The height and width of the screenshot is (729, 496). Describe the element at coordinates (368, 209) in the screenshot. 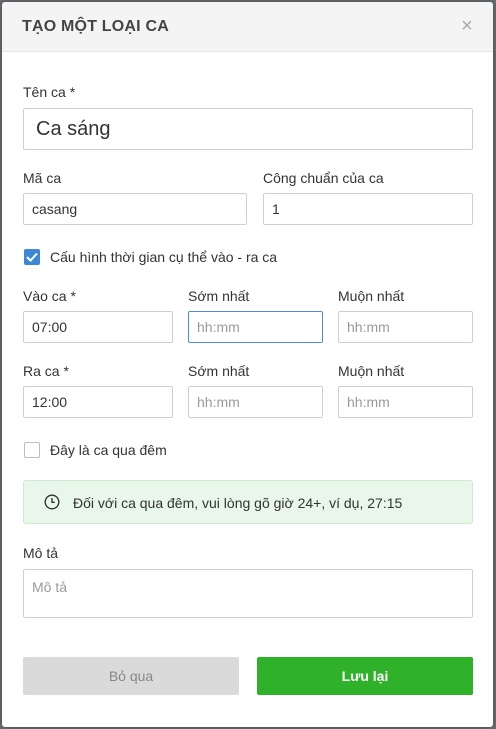

I see `standard-work-input` at that location.